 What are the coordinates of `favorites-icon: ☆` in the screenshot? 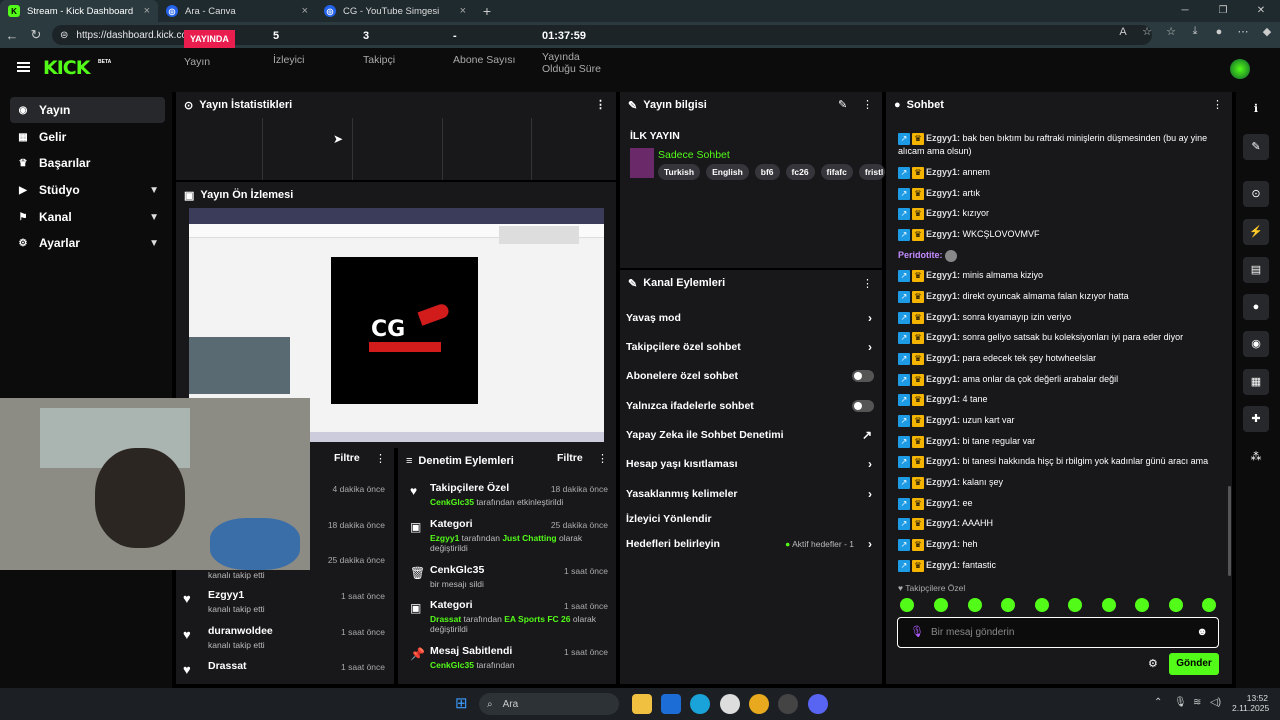 It's located at (1171, 31).